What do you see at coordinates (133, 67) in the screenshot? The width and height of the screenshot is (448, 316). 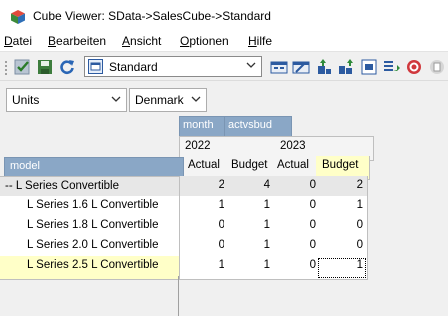 I see `view-select-value: Standard` at bounding box center [133, 67].